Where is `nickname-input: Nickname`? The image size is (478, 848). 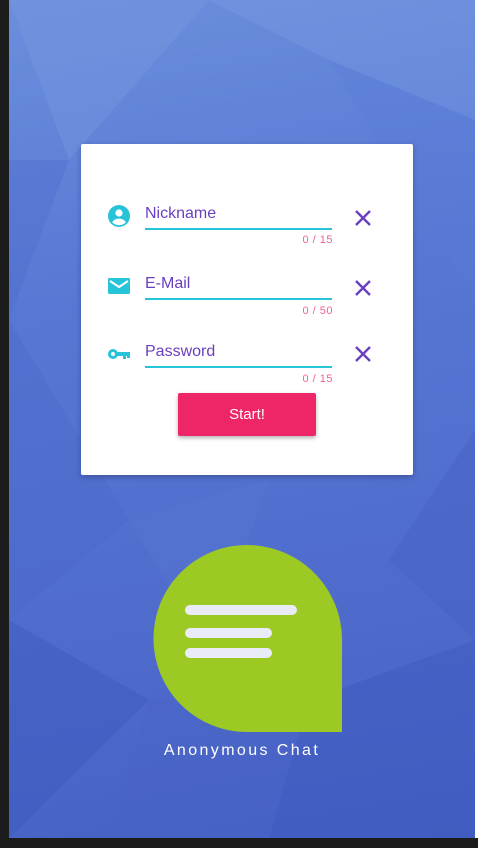 nickname-input: Nickname is located at coordinates (180, 214).